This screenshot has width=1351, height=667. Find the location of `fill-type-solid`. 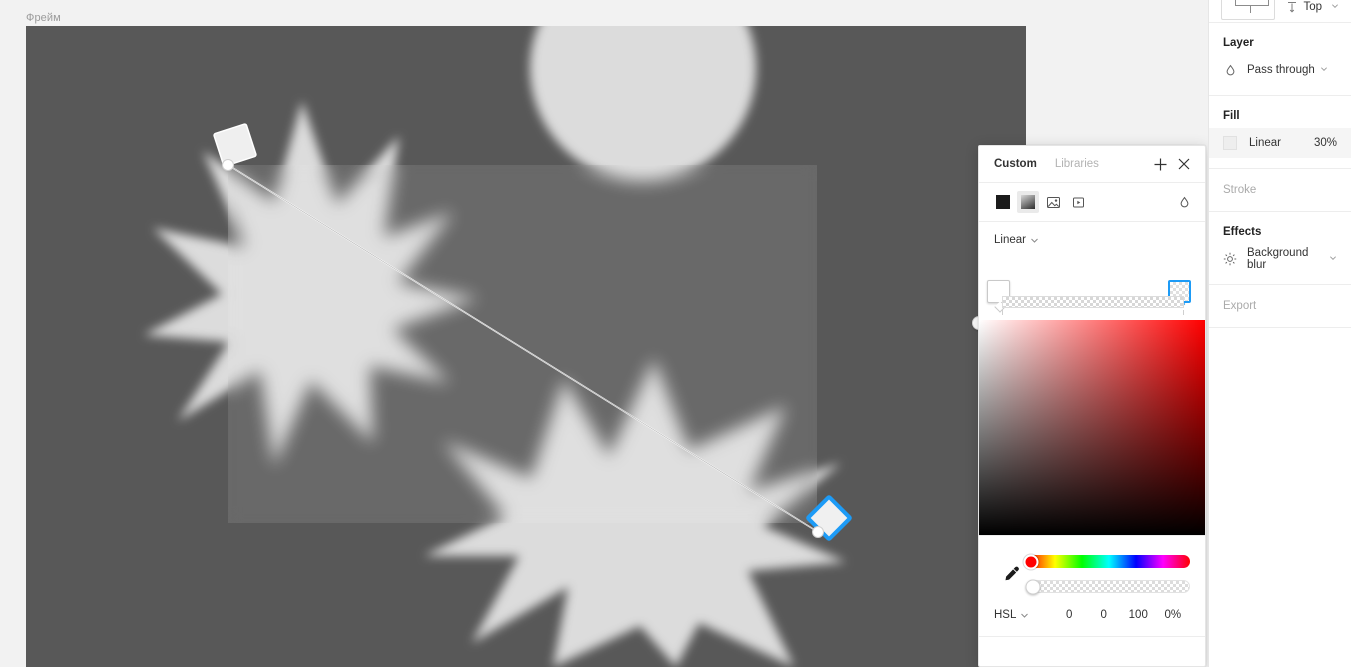

fill-type-solid is located at coordinates (1003, 202).